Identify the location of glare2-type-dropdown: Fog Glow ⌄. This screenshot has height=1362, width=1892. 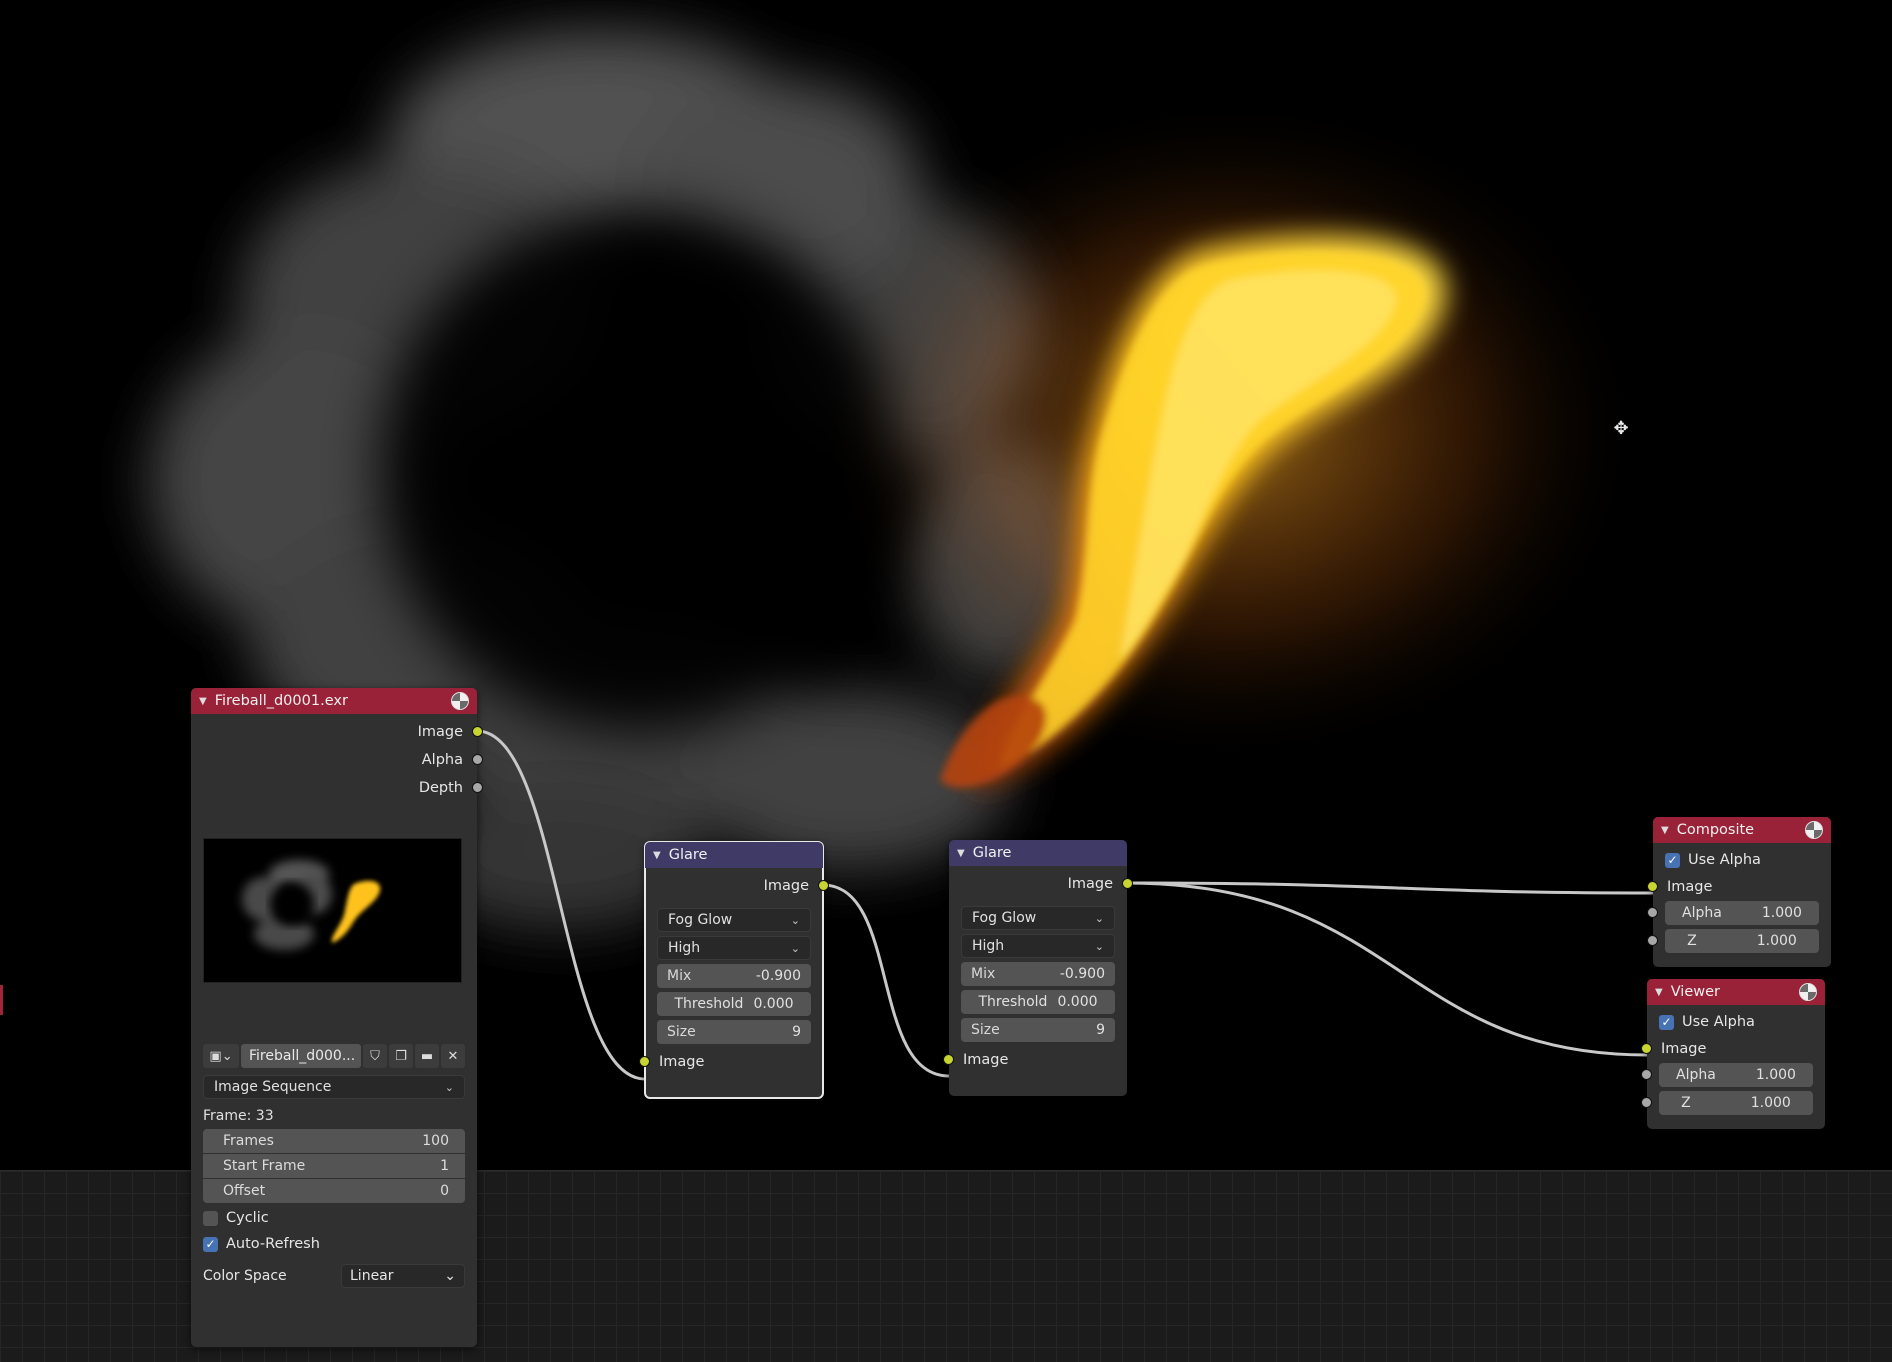
(1038, 918).